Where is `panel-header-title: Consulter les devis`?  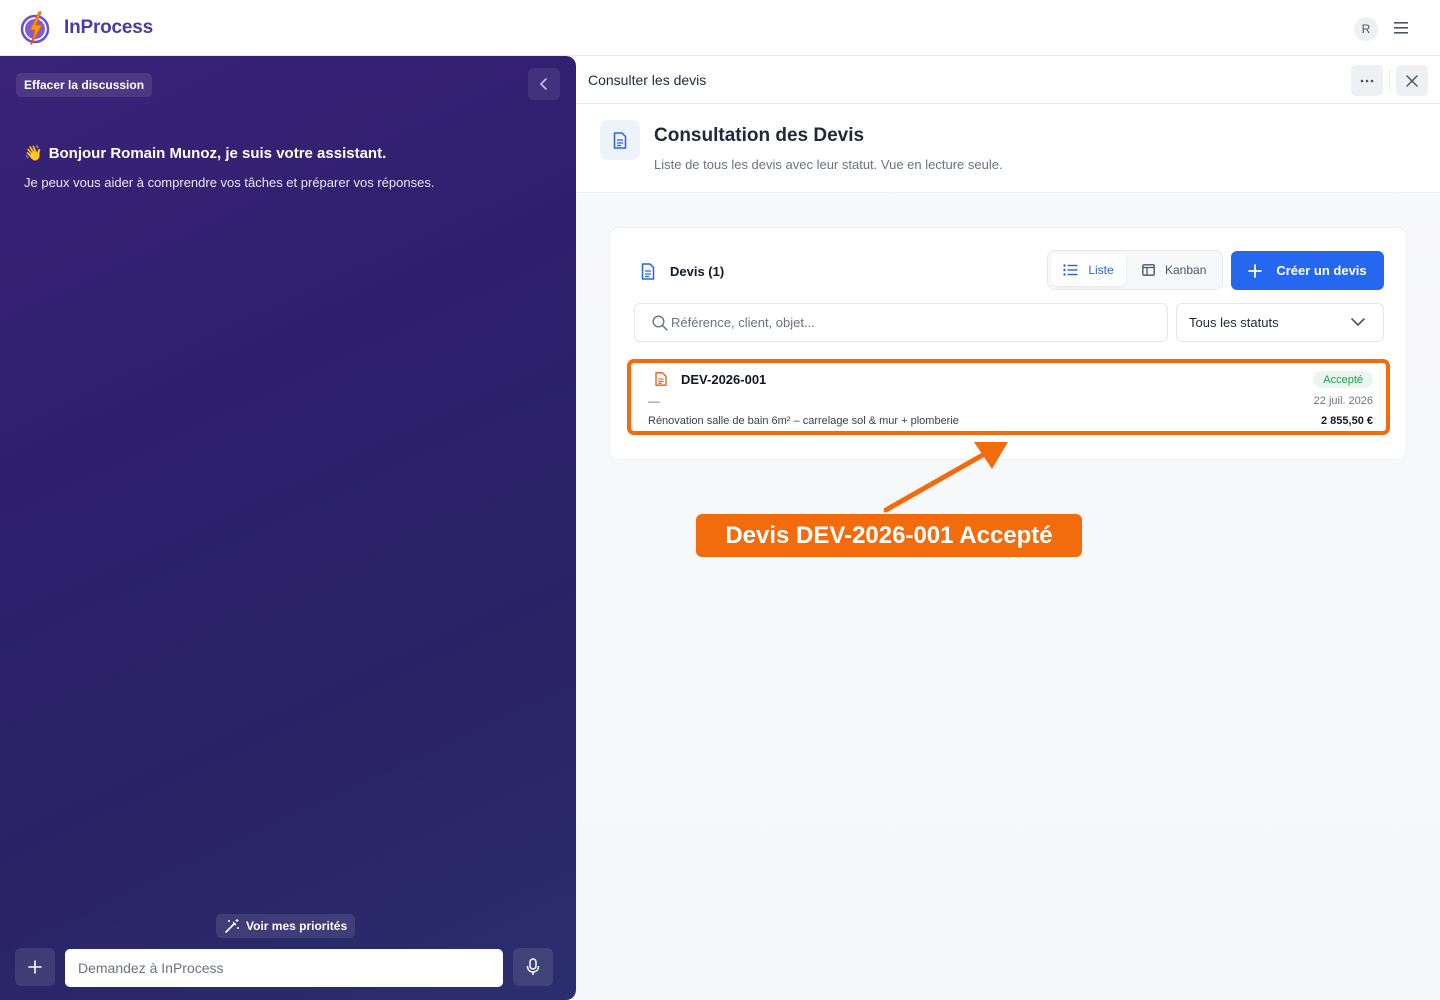 panel-header-title: Consulter les devis is located at coordinates (647, 80).